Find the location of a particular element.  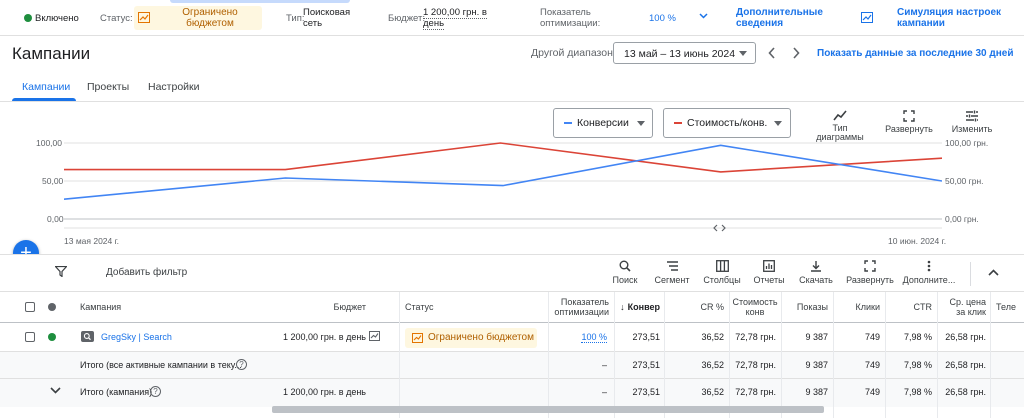

top-tab-indicator is located at coordinates (260, 1).